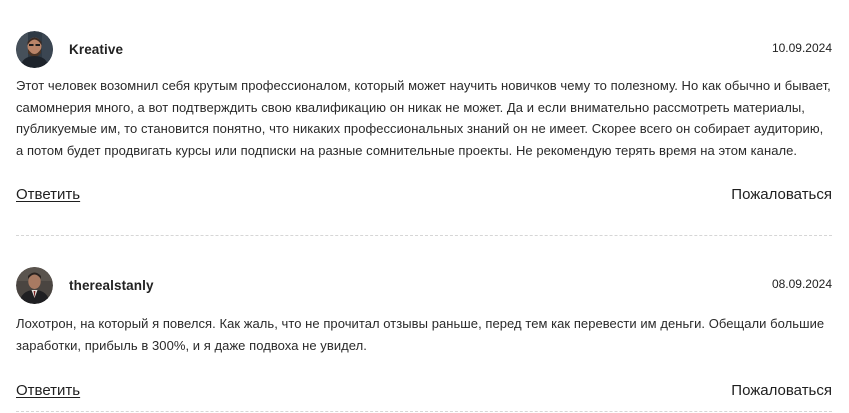 The image size is (849, 413). Describe the element at coordinates (424, 285) in the screenshot. I see `comment-header: therealstanly 08.09.2024` at that location.